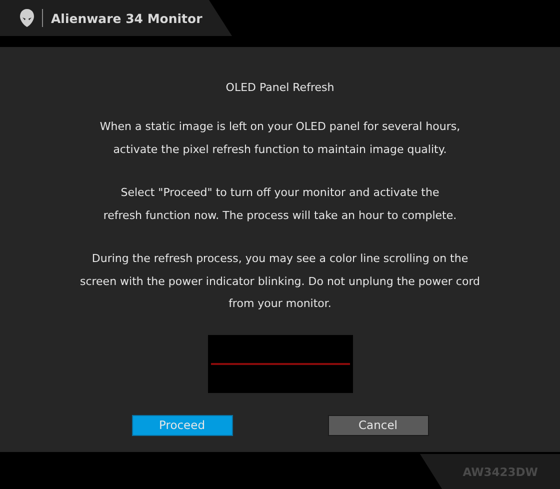 This screenshot has height=489, width=560. Describe the element at coordinates (27, 18) in the screenshot. I see `alien-head-icon` at that location.